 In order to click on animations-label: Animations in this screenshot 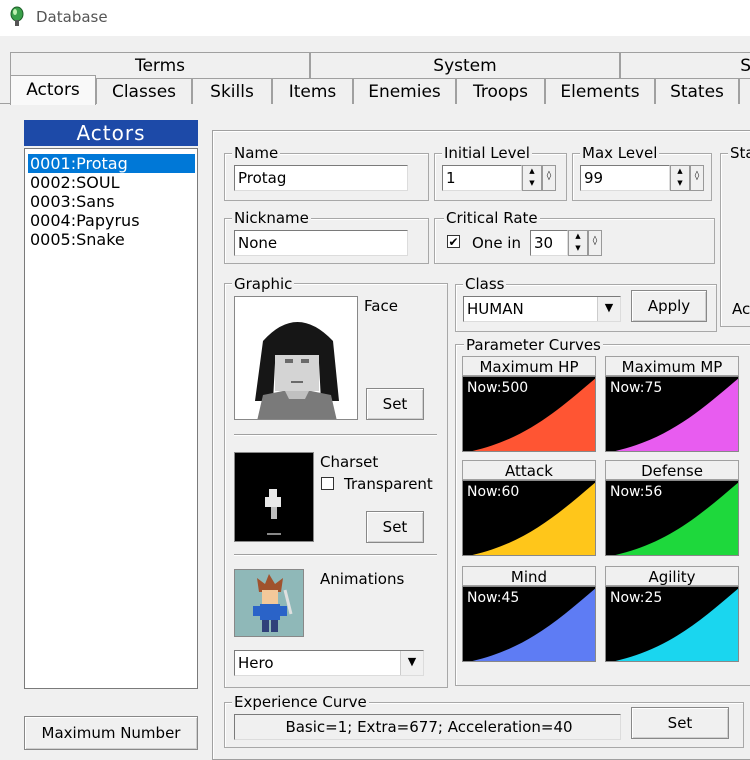, I will do `click(362, 579)`.